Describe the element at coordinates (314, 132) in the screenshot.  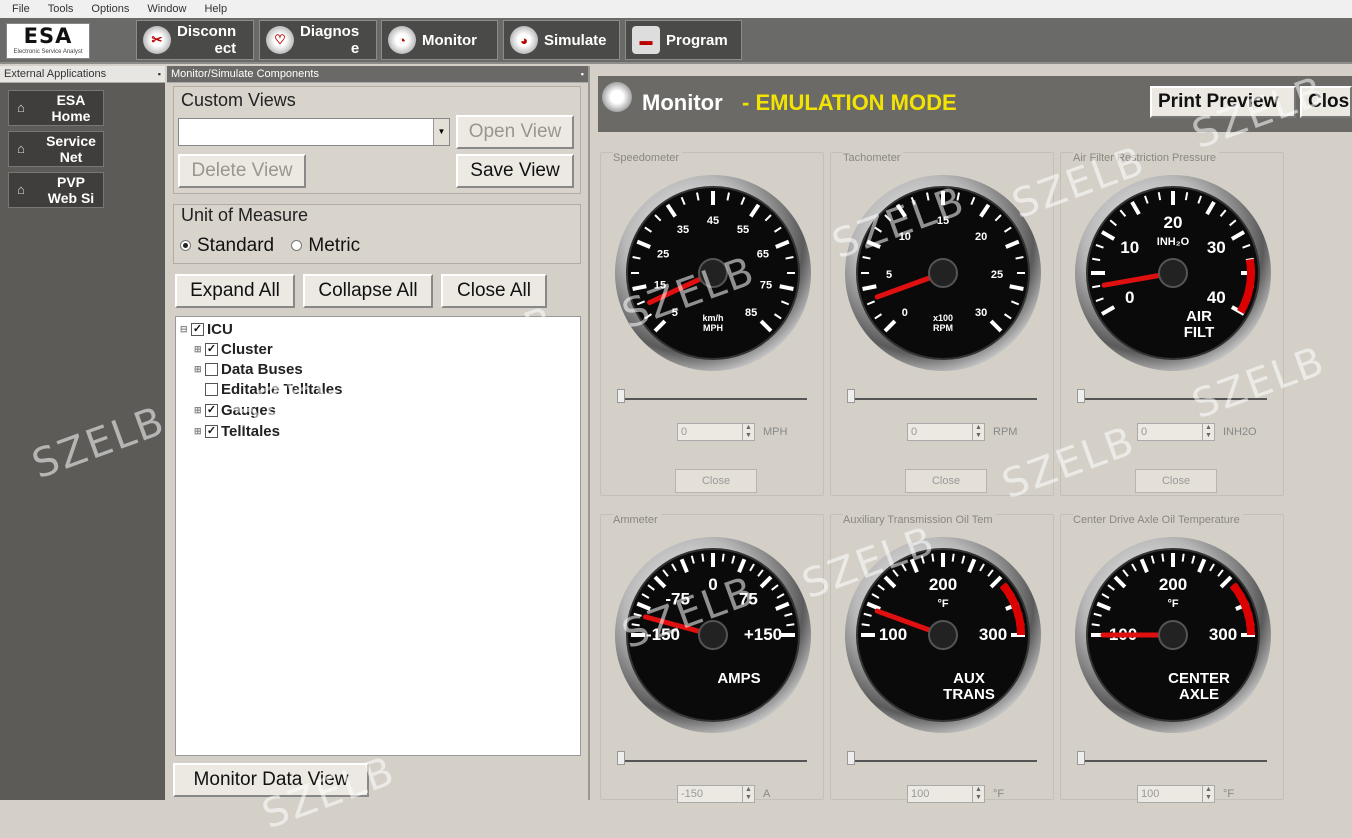
I see `custom-view-select: ▼` at that location.